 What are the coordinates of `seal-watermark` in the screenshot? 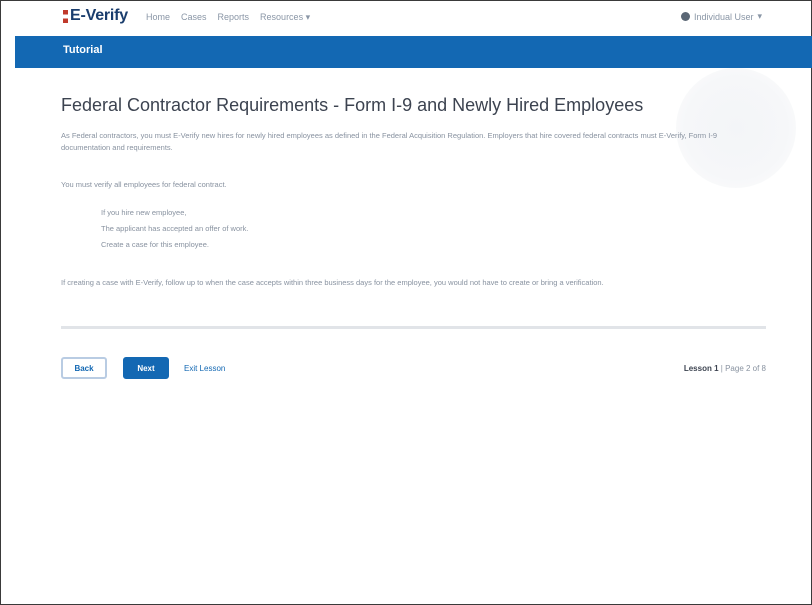 It's located at (736, 128).